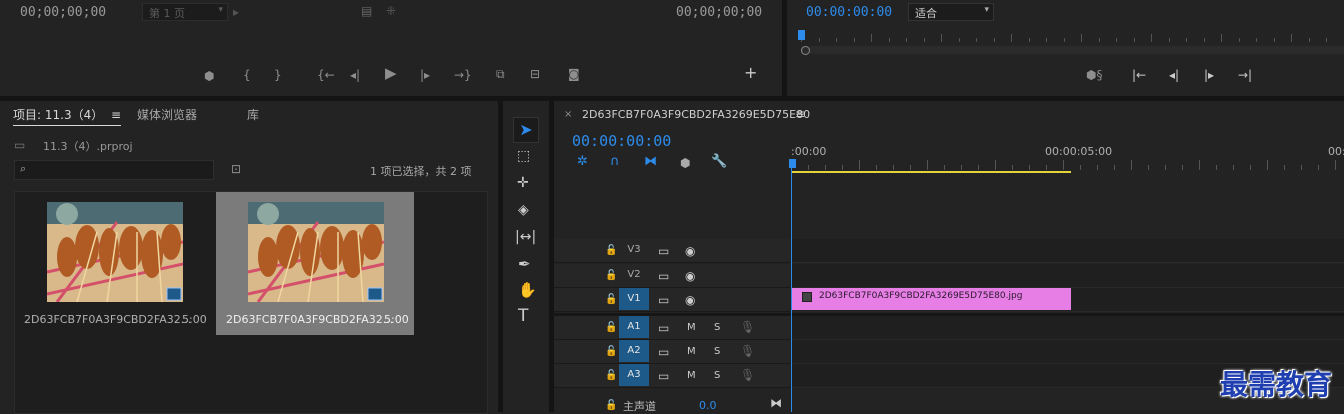  I want to click on ripple-edit-tool-icon: ✛, so click(523, 183).